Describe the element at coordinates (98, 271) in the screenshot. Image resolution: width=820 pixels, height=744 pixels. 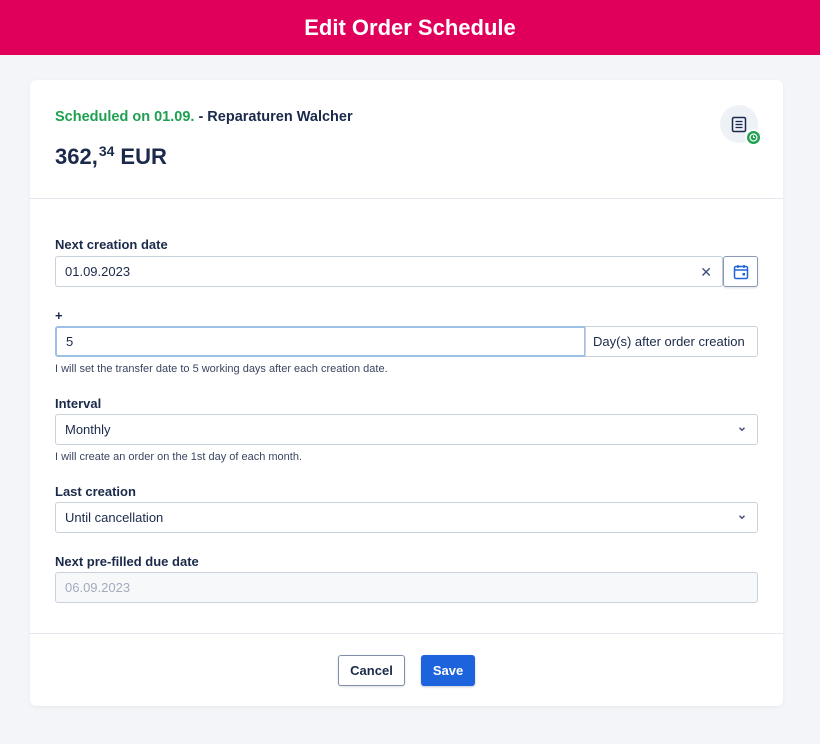
I see `next-creation-date-value: 01.09.2023` at that location.